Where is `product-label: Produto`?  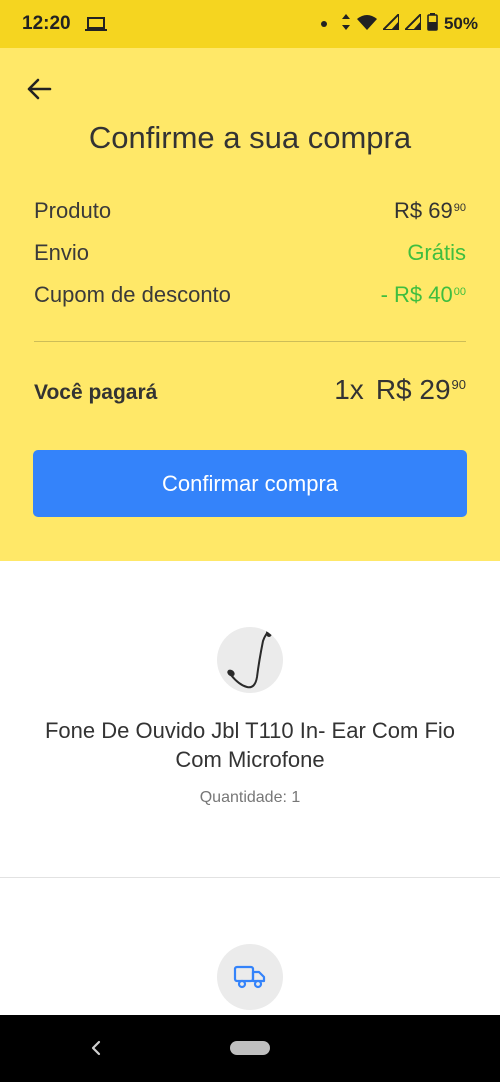 product-label: Produto is located at coordinates (73, 210).